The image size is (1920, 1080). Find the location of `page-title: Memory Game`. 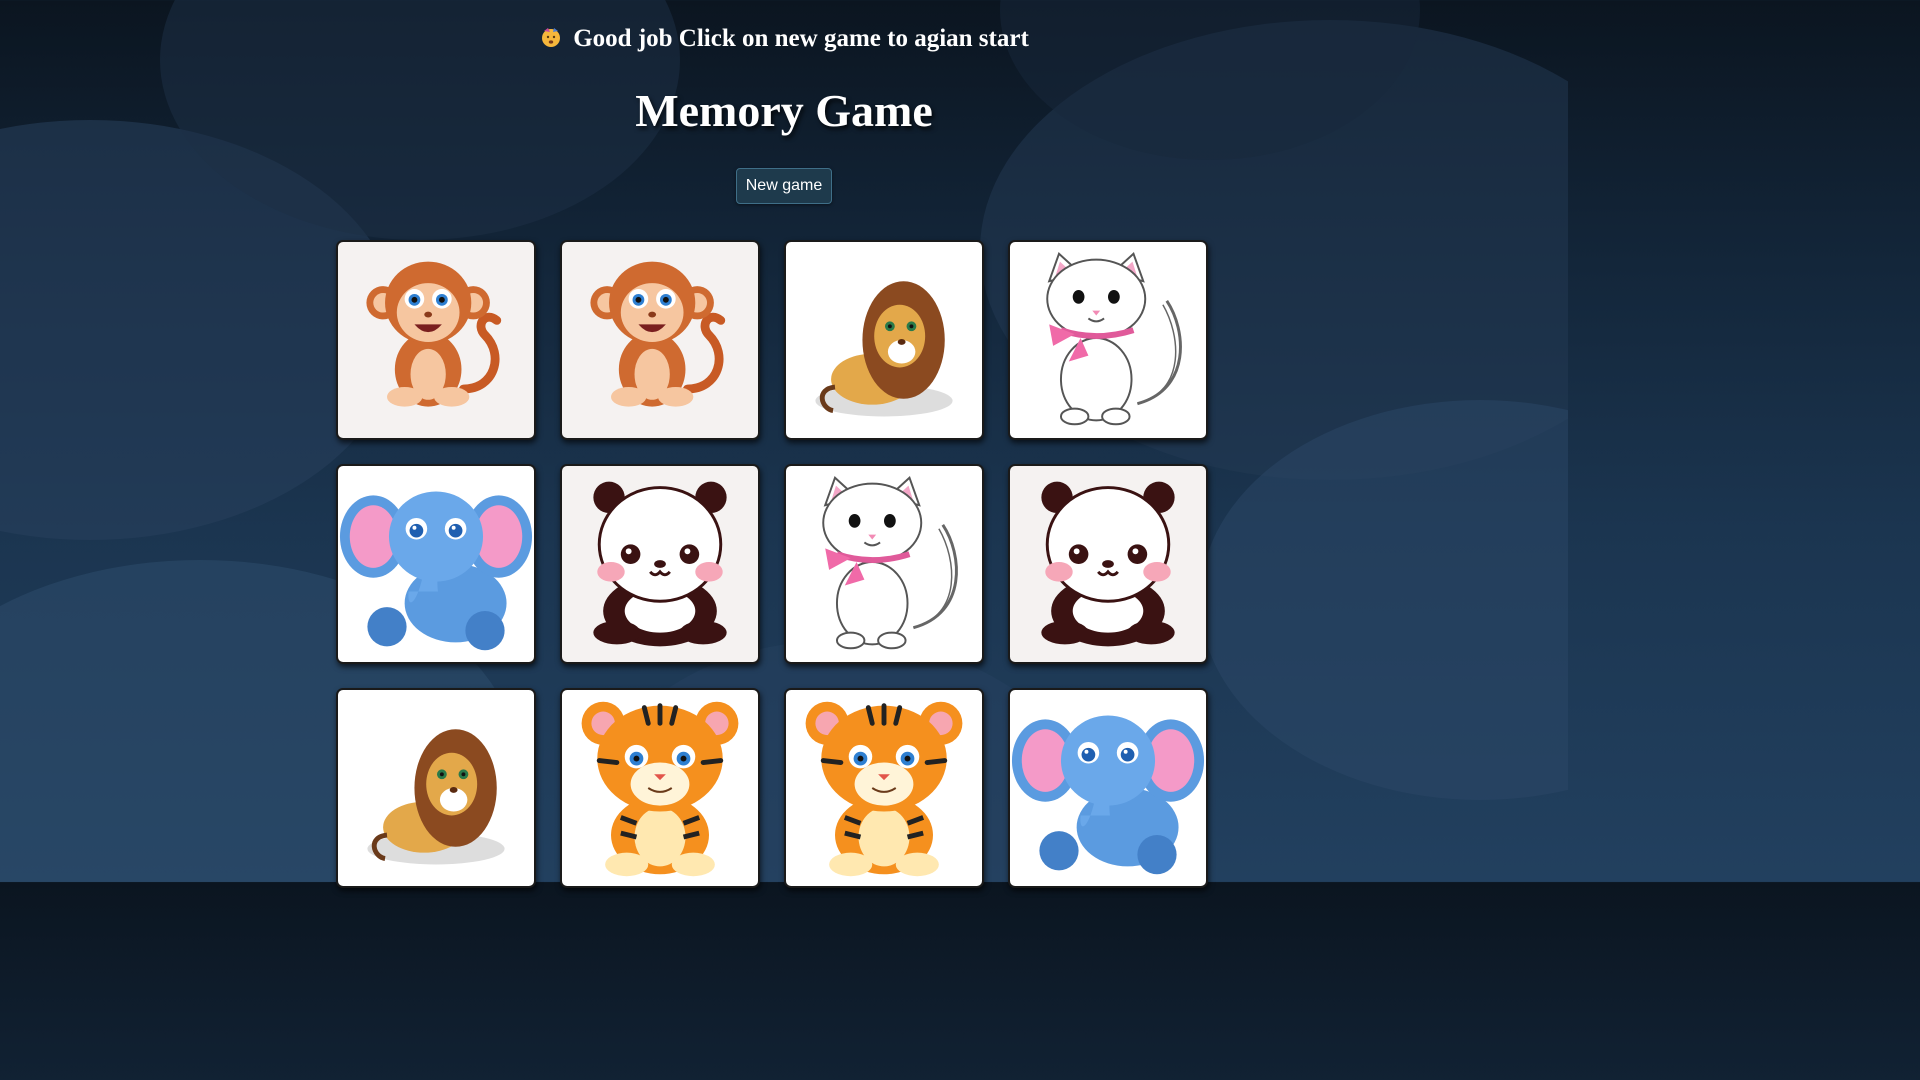

page-title: Memory Game is located at coordinates (784, 110).